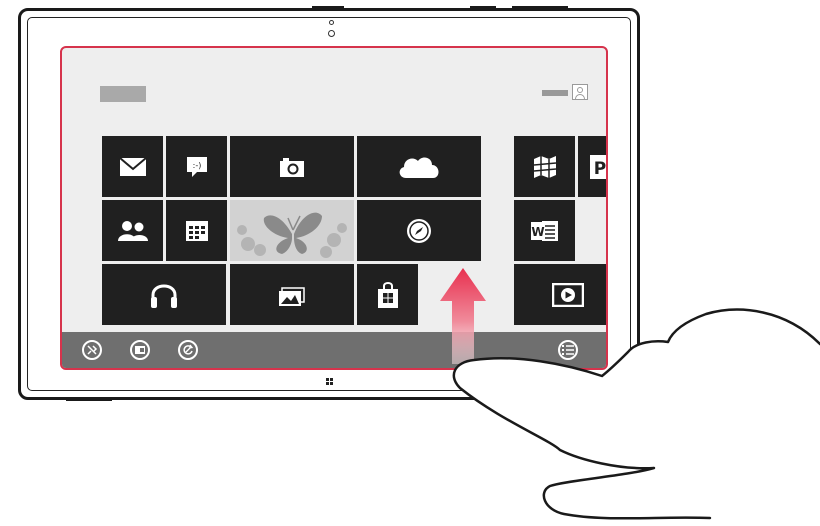 The image size is (820, 526). Describe the element at coordinates (580, 92) in the screenshot. I see `user-avatar` at that location.